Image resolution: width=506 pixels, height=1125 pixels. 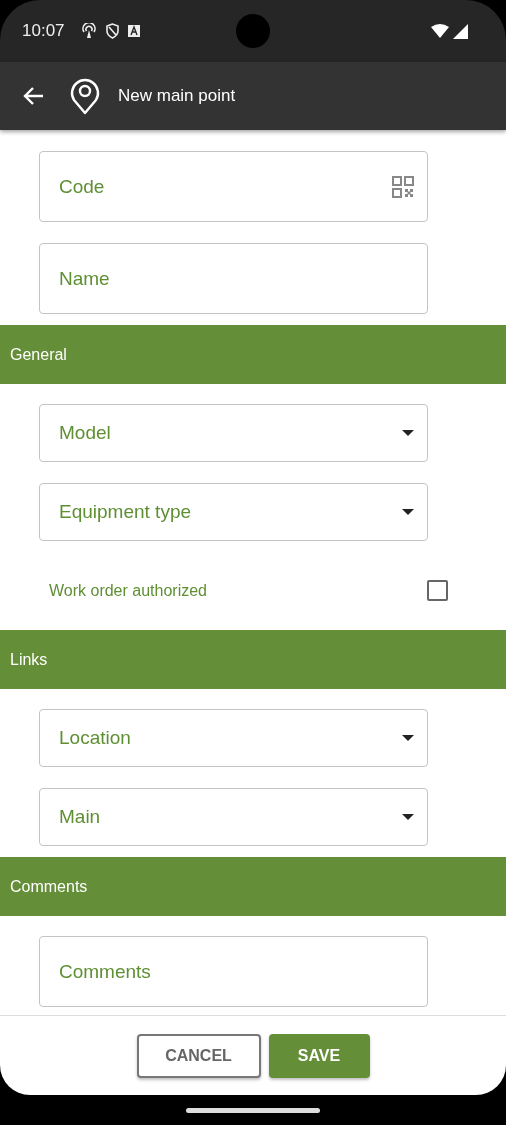 What do you see at coordinates (88, 31) in the screenshot?
I see `hotspot-icon` at bounding box center [88, 31].